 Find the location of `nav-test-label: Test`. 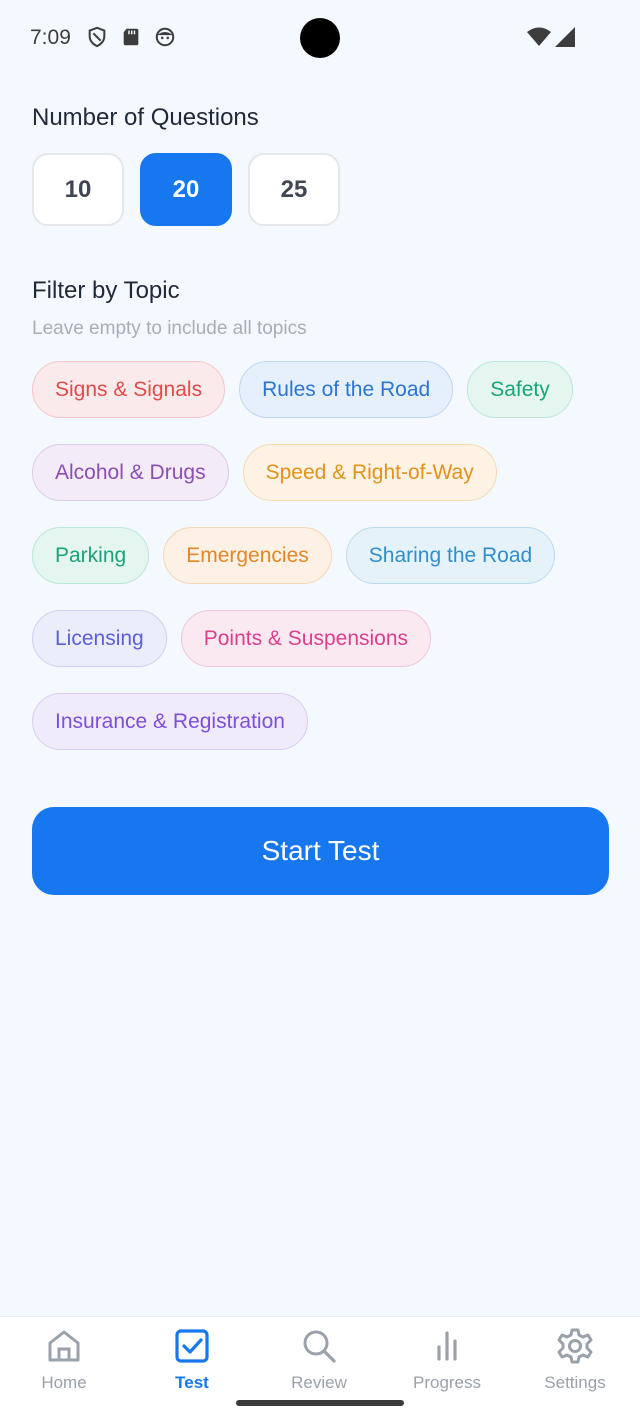

nav-test-label: Test is located at coordinates (192, 1382).